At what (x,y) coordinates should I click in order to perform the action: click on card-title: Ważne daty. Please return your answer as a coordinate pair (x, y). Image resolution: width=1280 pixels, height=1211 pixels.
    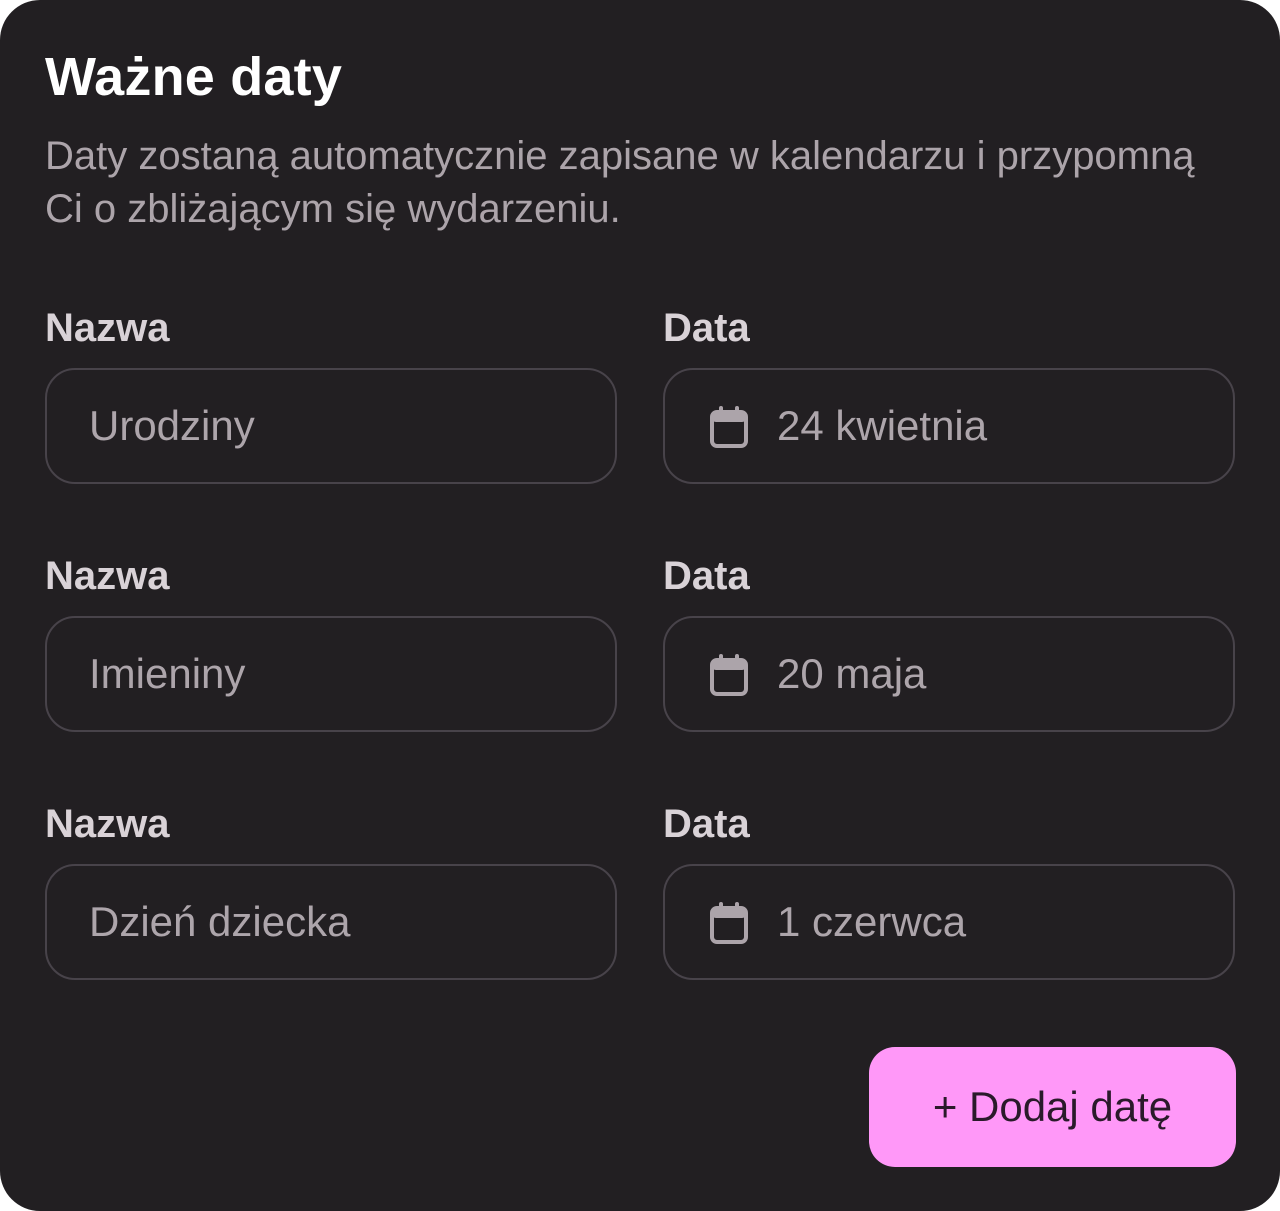
    Looking at the image, I should click on (194, 77).